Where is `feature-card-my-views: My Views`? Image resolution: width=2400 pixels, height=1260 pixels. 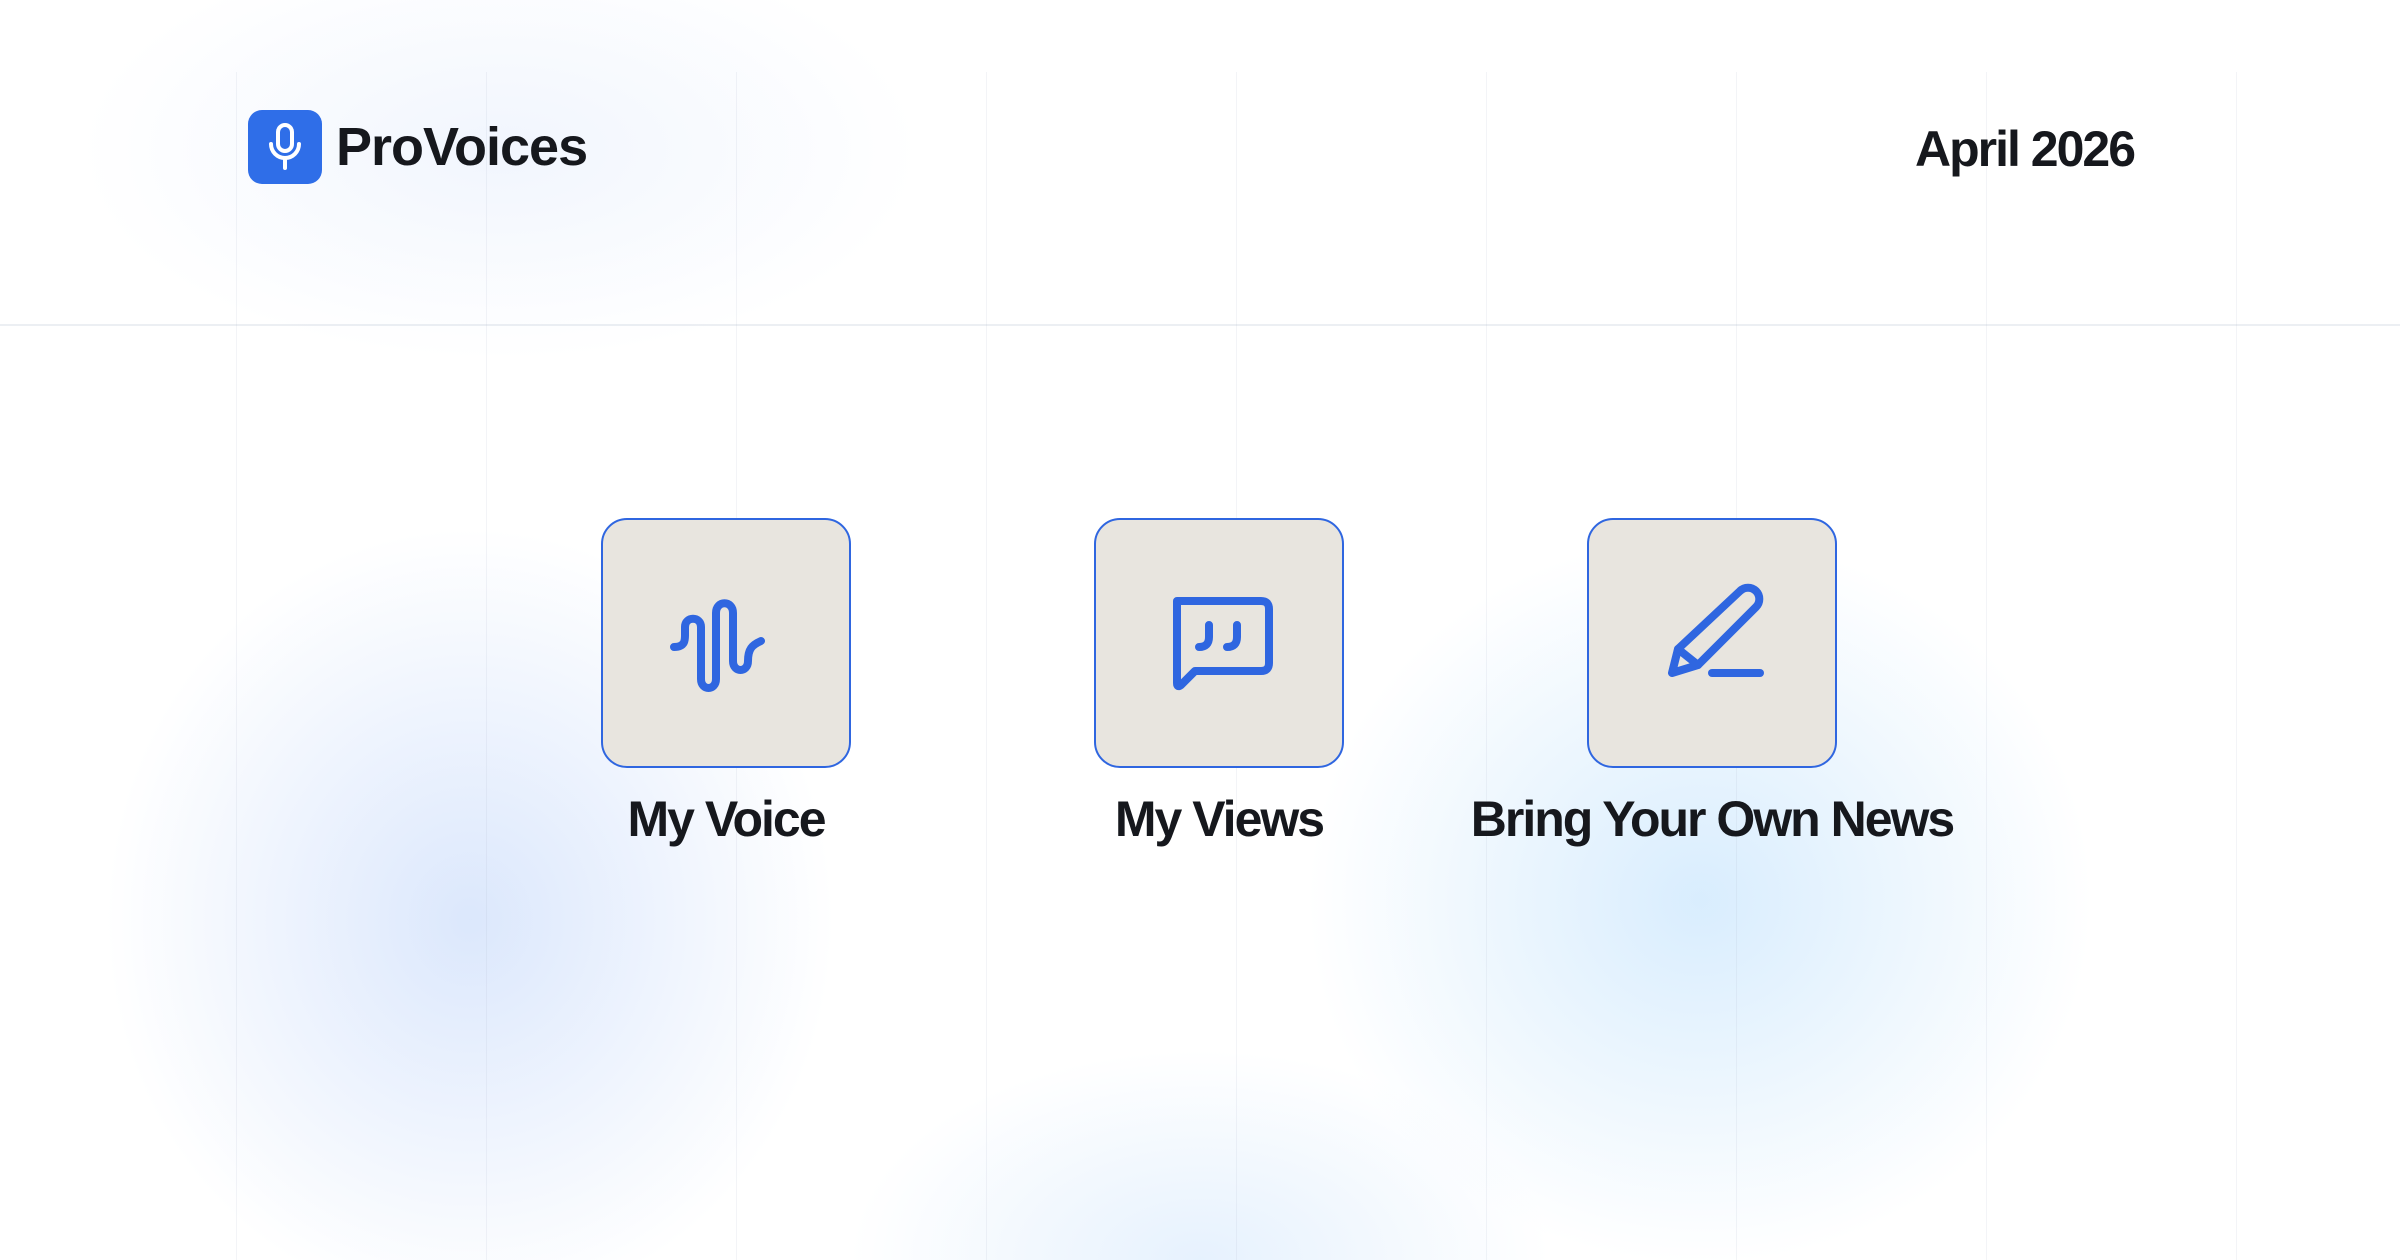
feature-card-my-views: My Views is located at coordinates (1219, 683).